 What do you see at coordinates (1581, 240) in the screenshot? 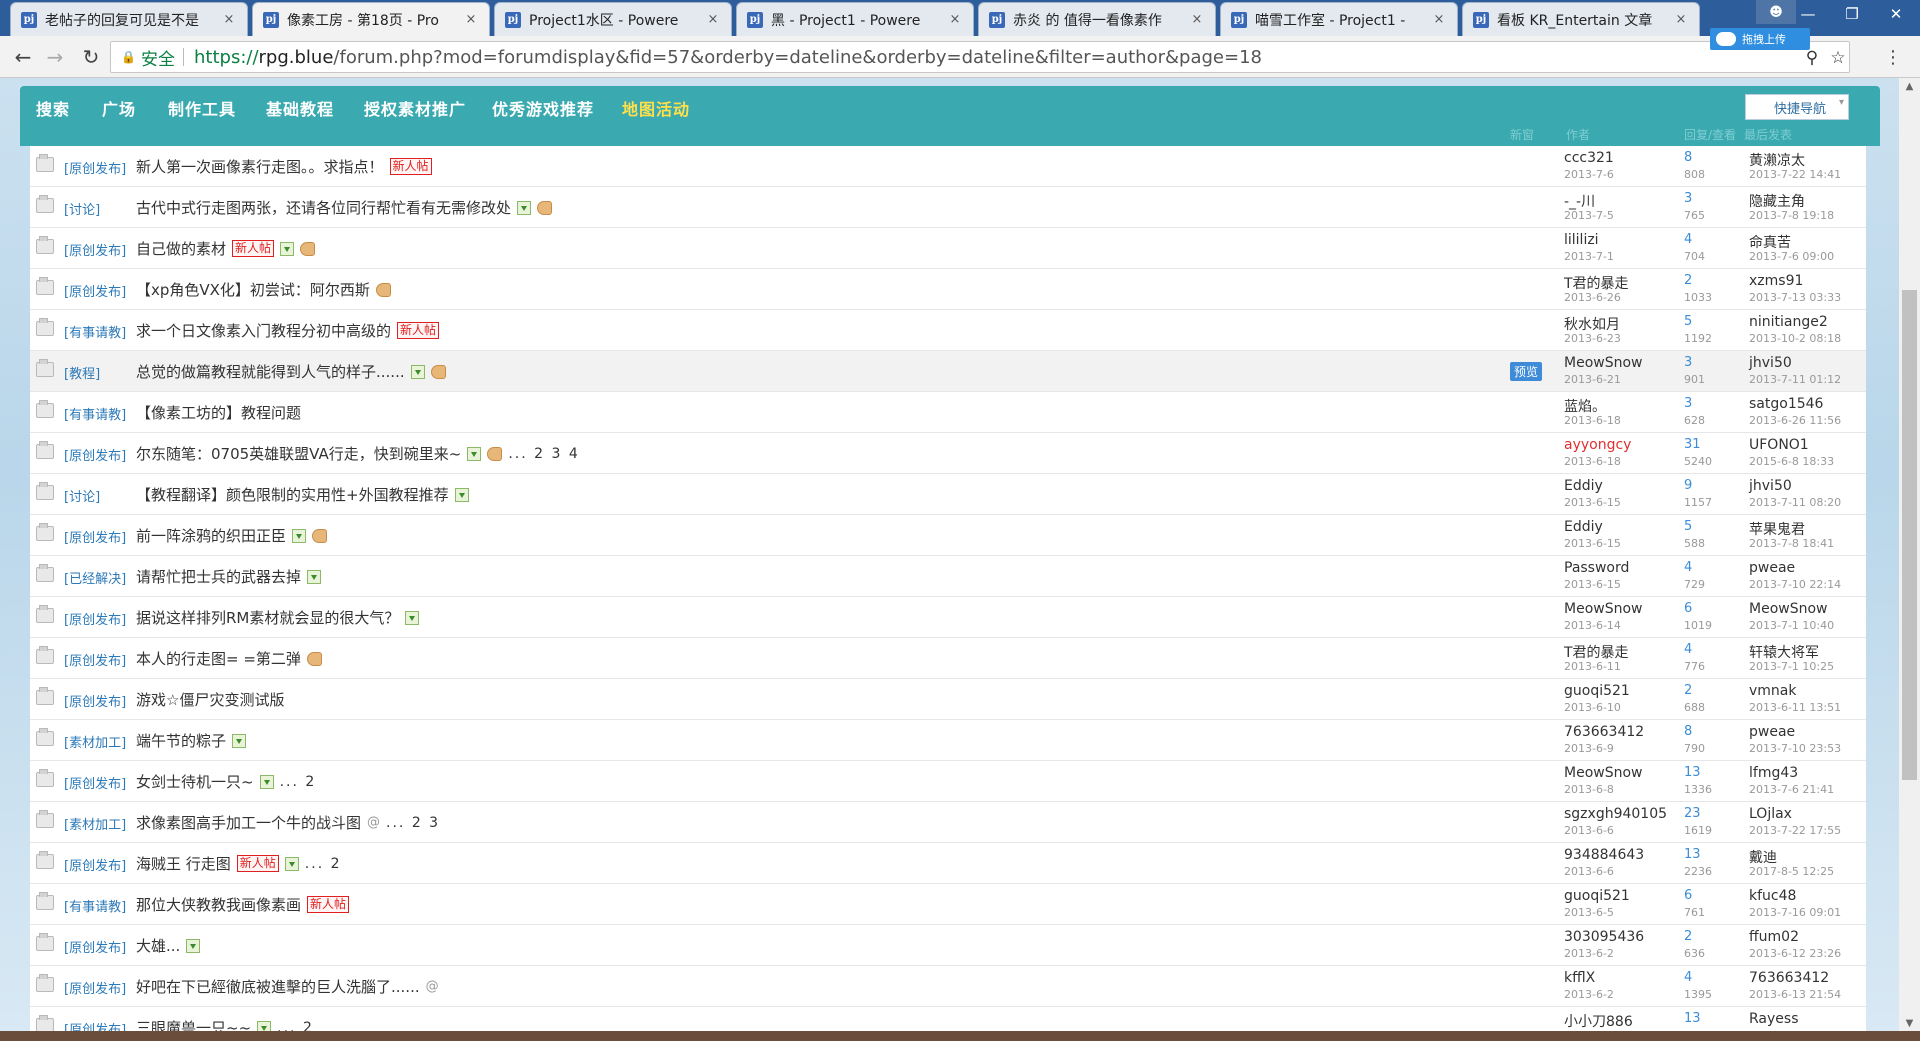
I see `author-link: lililizi` at bounding box center [1581, 240].